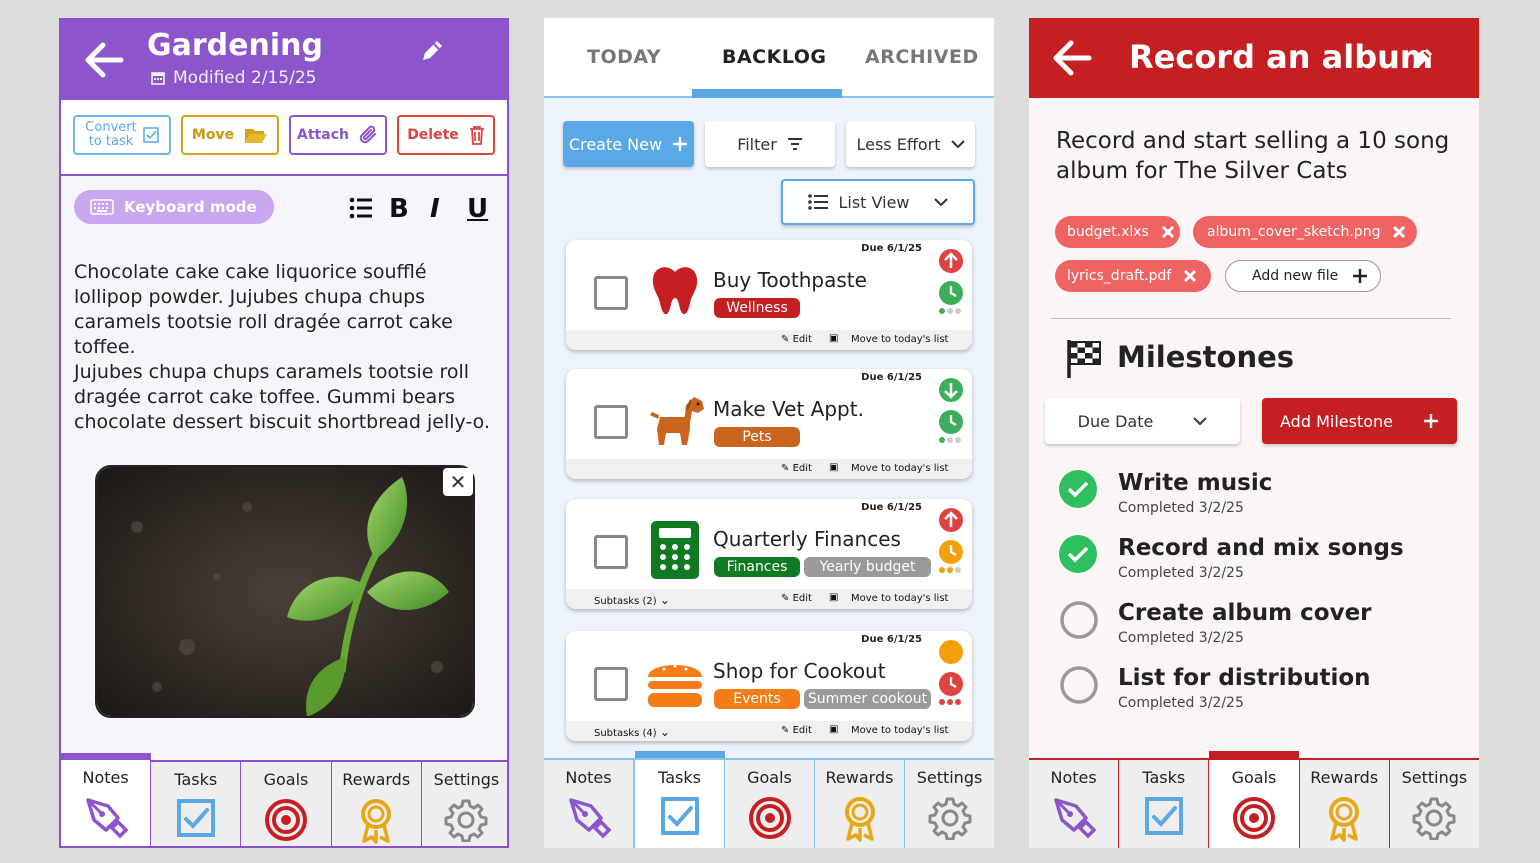 The height and width of the screenshot is (863, 1540). I want to click on note-title: Gardening, so click(235, 45).